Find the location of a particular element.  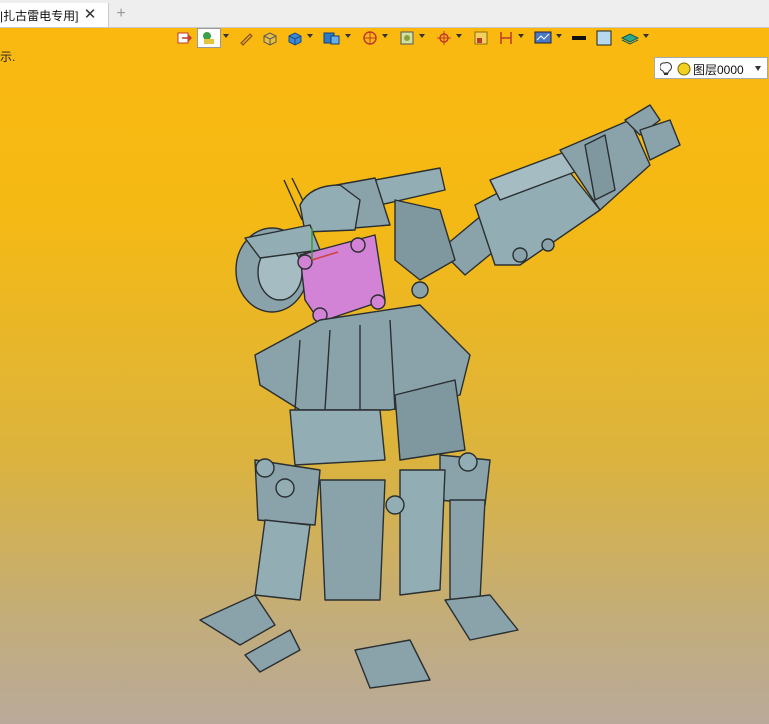

sphere-icon is located at coordinates (370, 38).